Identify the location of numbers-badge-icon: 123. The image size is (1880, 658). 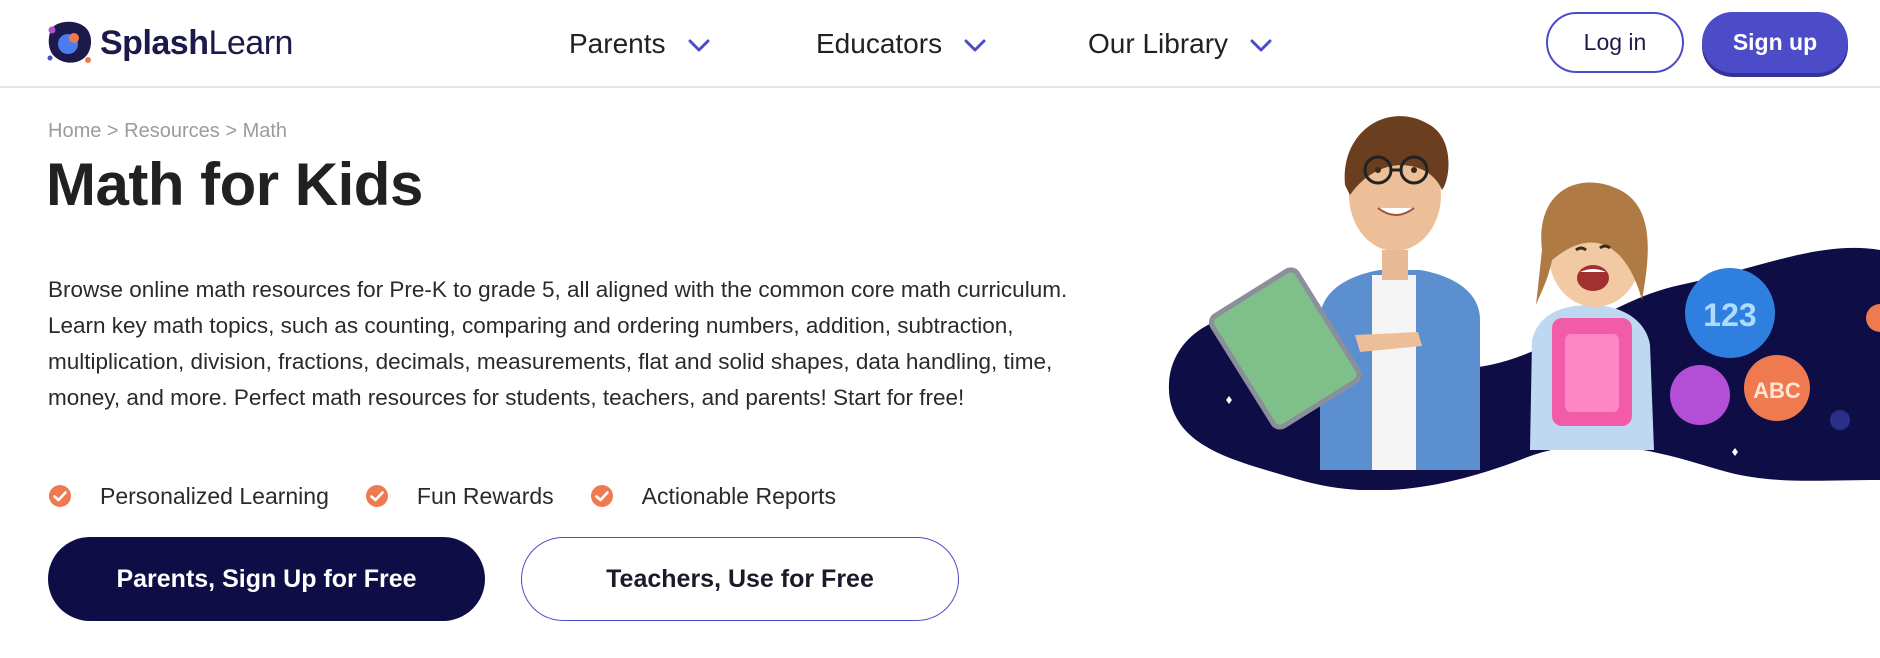
(1730, 313).